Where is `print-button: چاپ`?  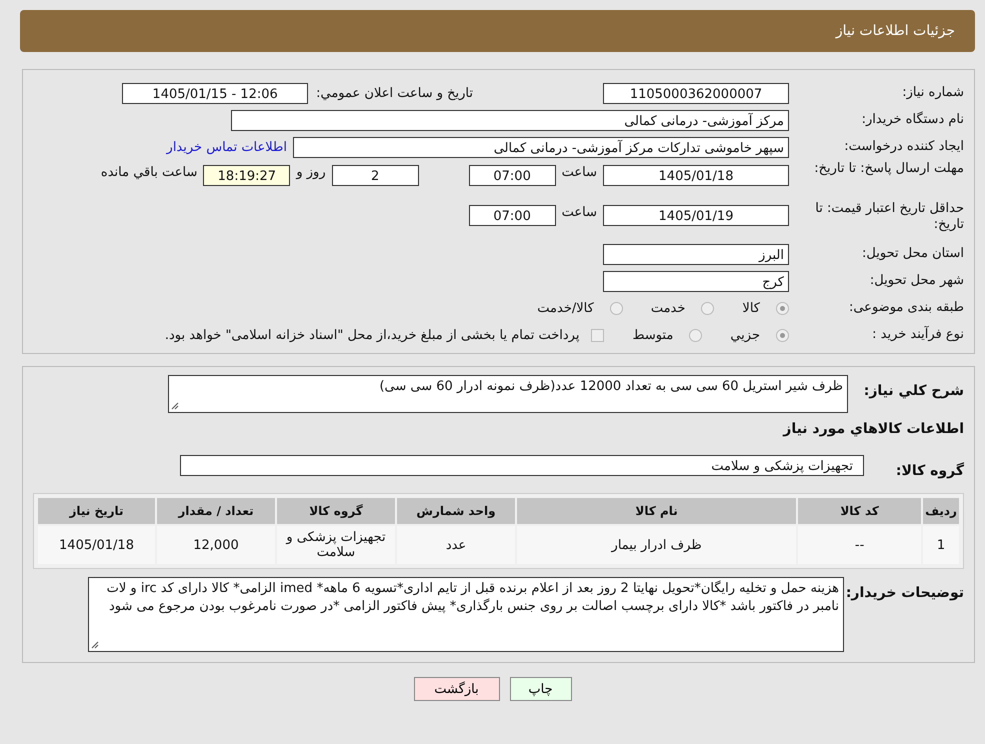
print-button: چاپ is located at coordinates (541, 689).